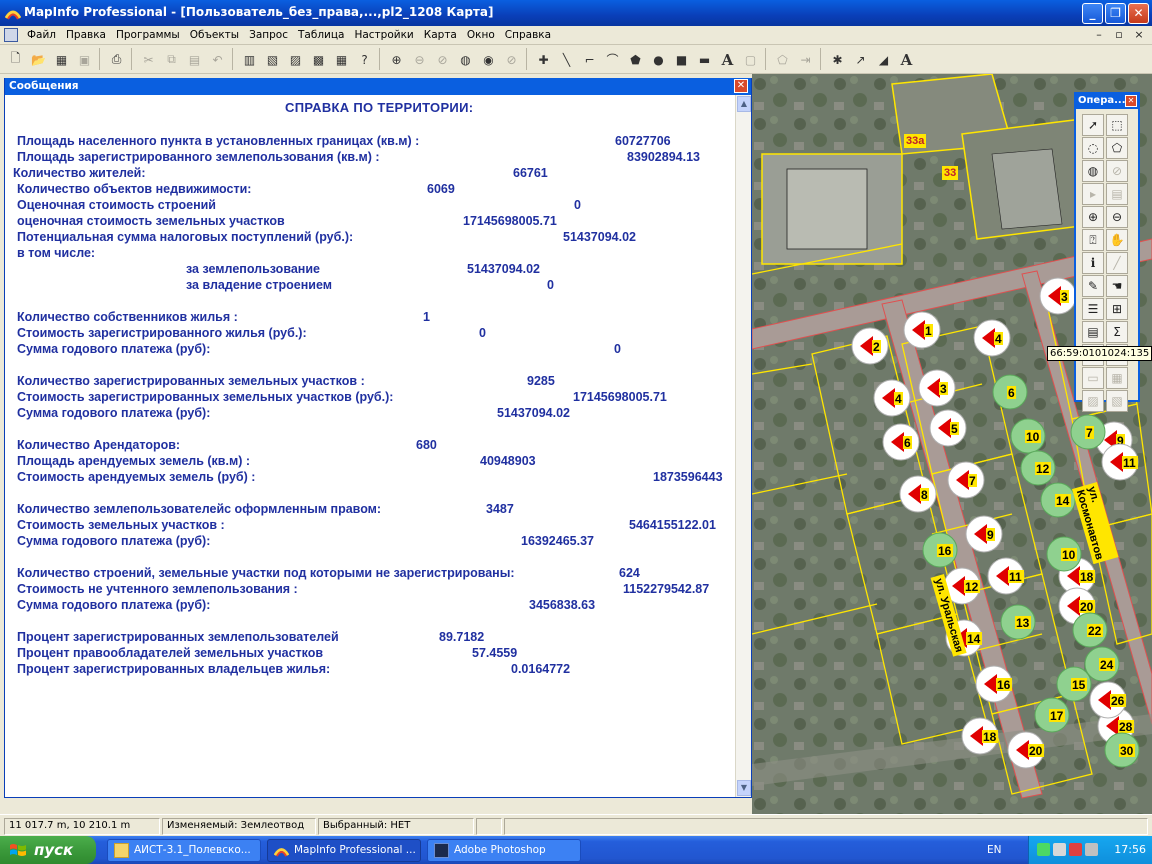  What do you see at coordinates (901, 442) in the screenshot?
I see `parcel-marker-unregistered: 6` at bounding box center [901, 442].